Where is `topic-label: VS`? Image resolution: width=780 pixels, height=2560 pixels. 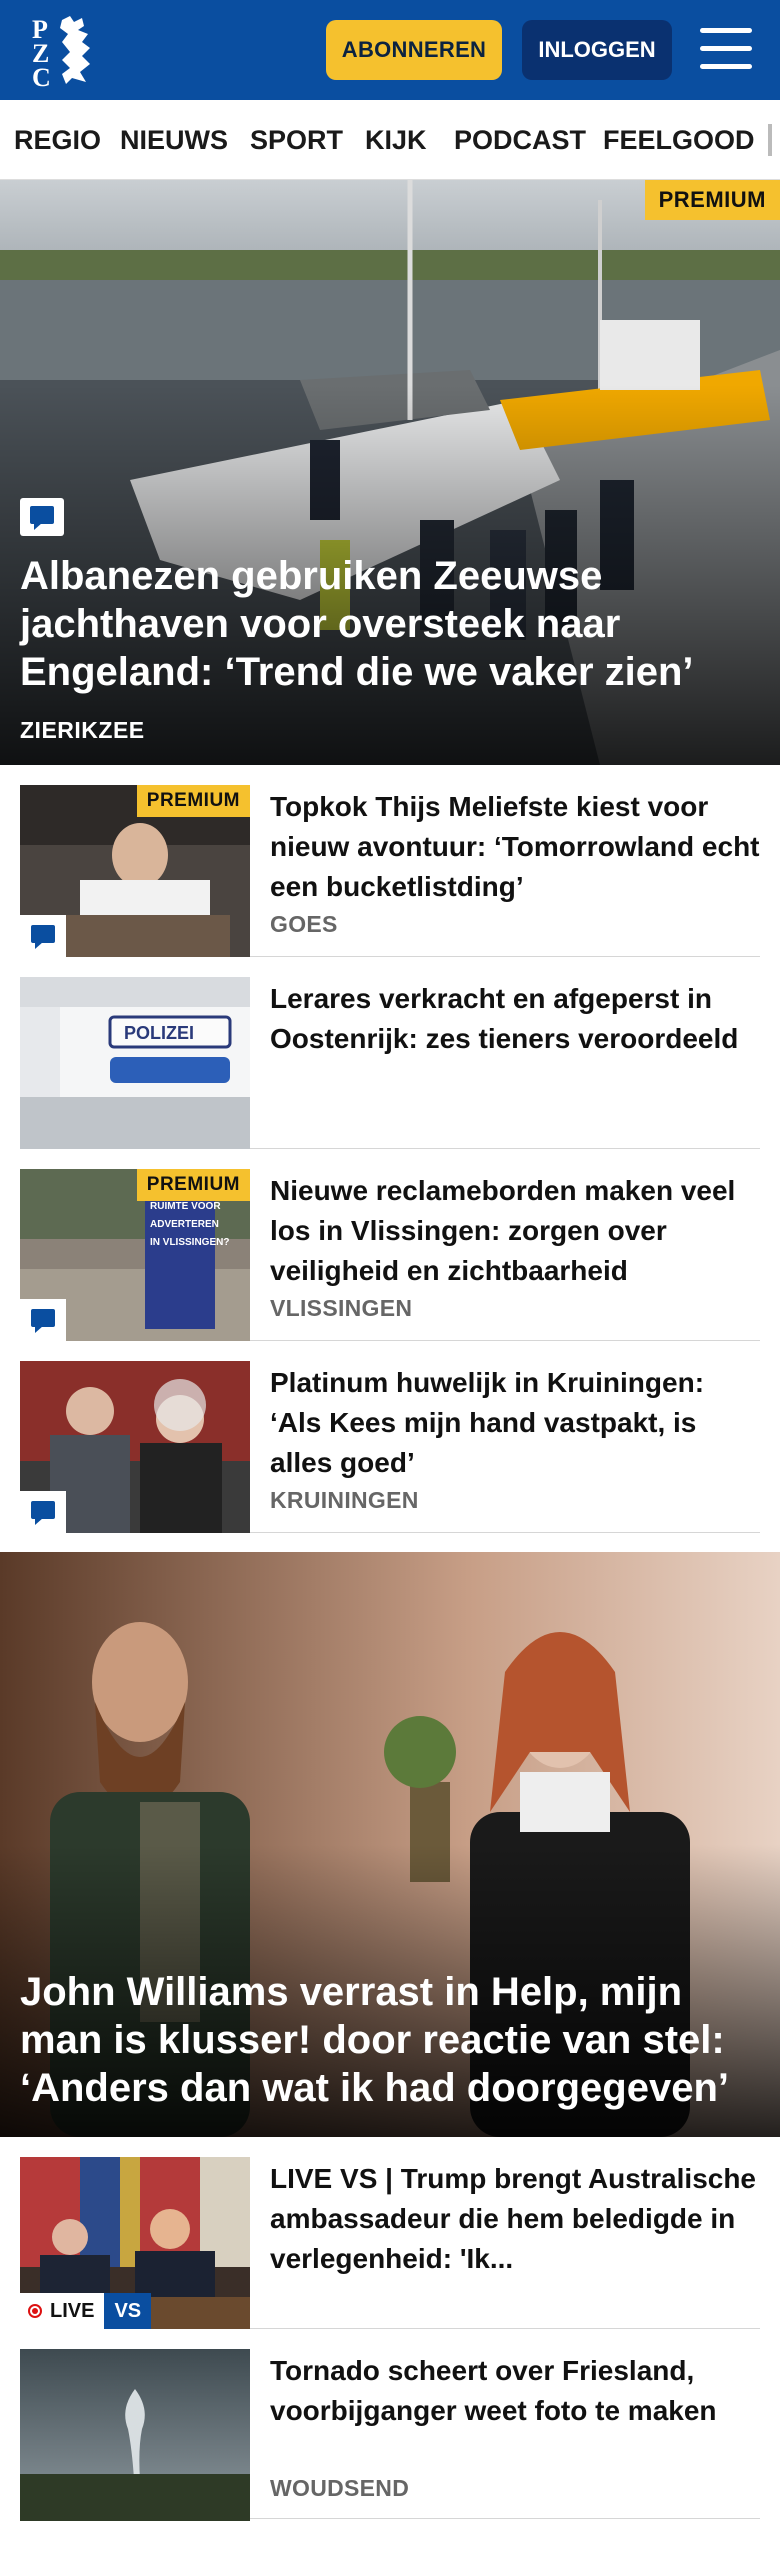 topic-label: VS is located at coordinates (128, 2311).